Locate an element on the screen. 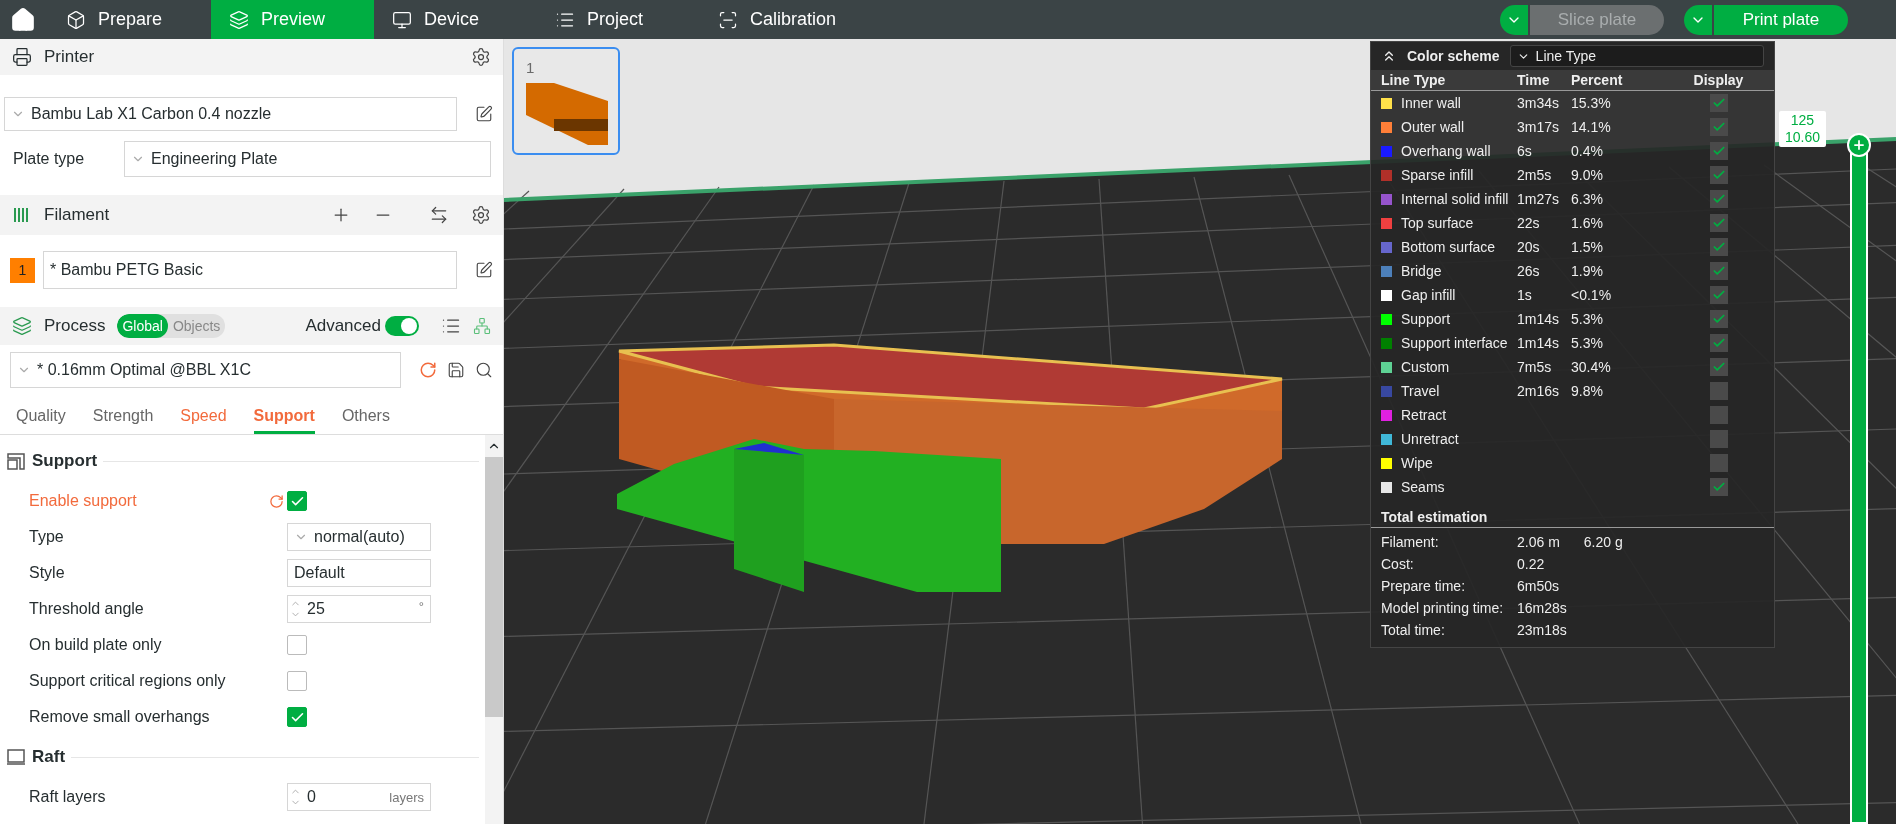  percent-cell-text: 6.3% is located at coordinates (1587, 199).